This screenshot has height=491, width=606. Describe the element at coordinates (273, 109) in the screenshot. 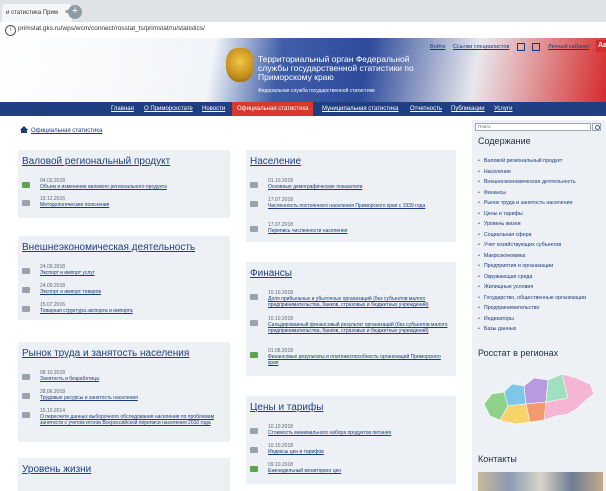

I see `nav-official-stats: Официальная статистика` at that location.